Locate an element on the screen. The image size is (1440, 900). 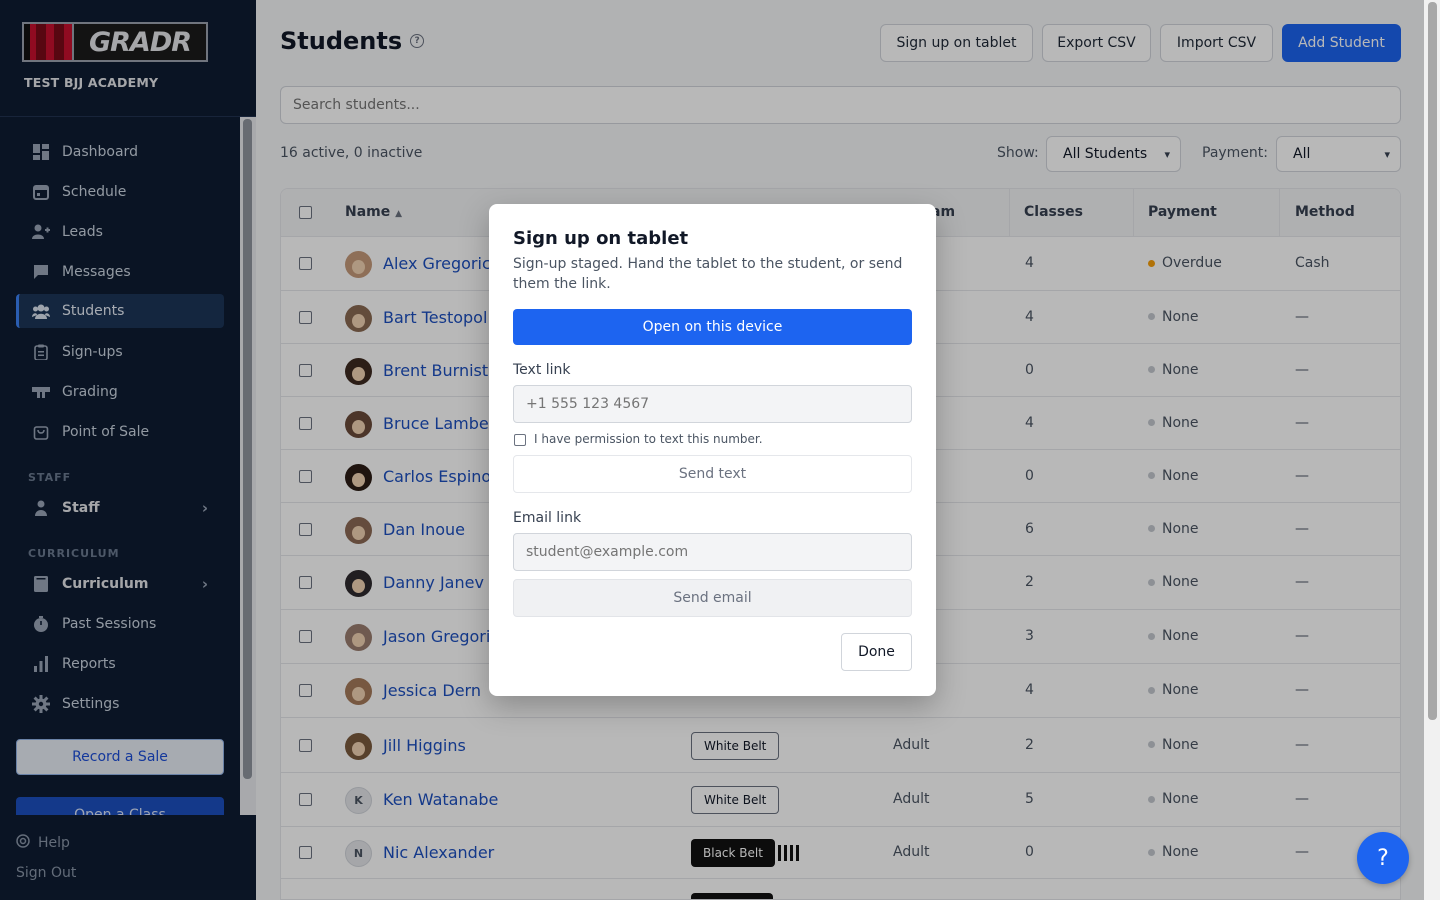
text-link-label: Text link is located at coordinates (542, 370).